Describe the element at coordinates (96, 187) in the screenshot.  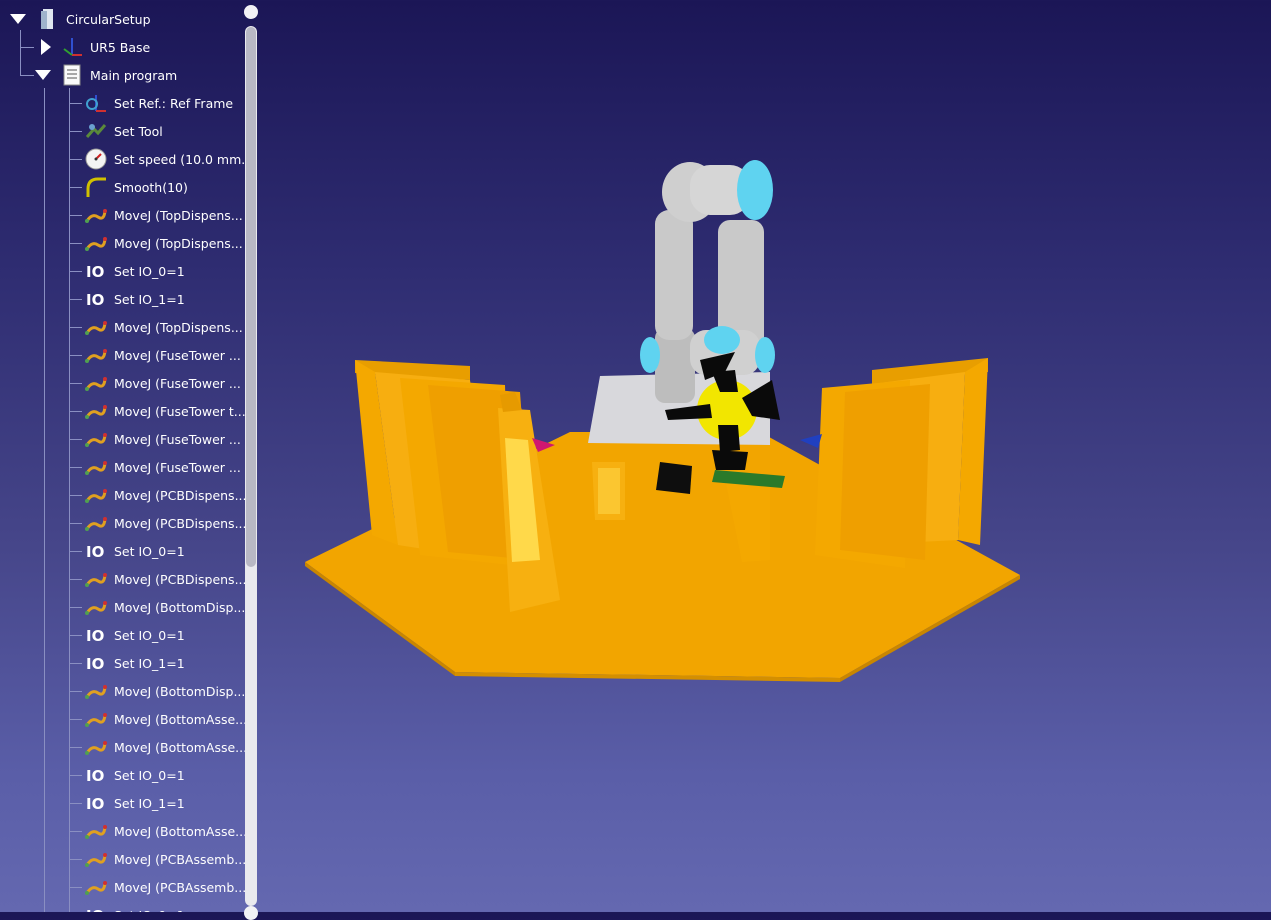
I see `smooth-icon` at that location.